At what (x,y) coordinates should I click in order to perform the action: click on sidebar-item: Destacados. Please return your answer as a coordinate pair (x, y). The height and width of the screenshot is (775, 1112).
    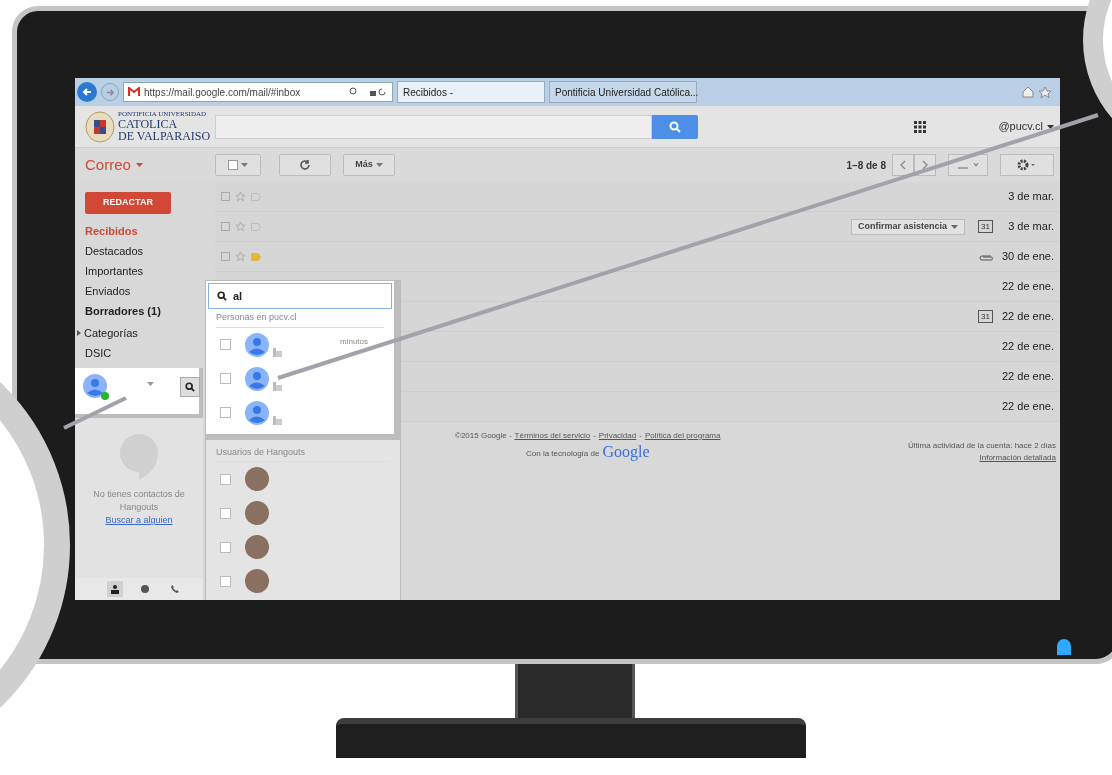
    Looking at the image, I should click on (114, 251).